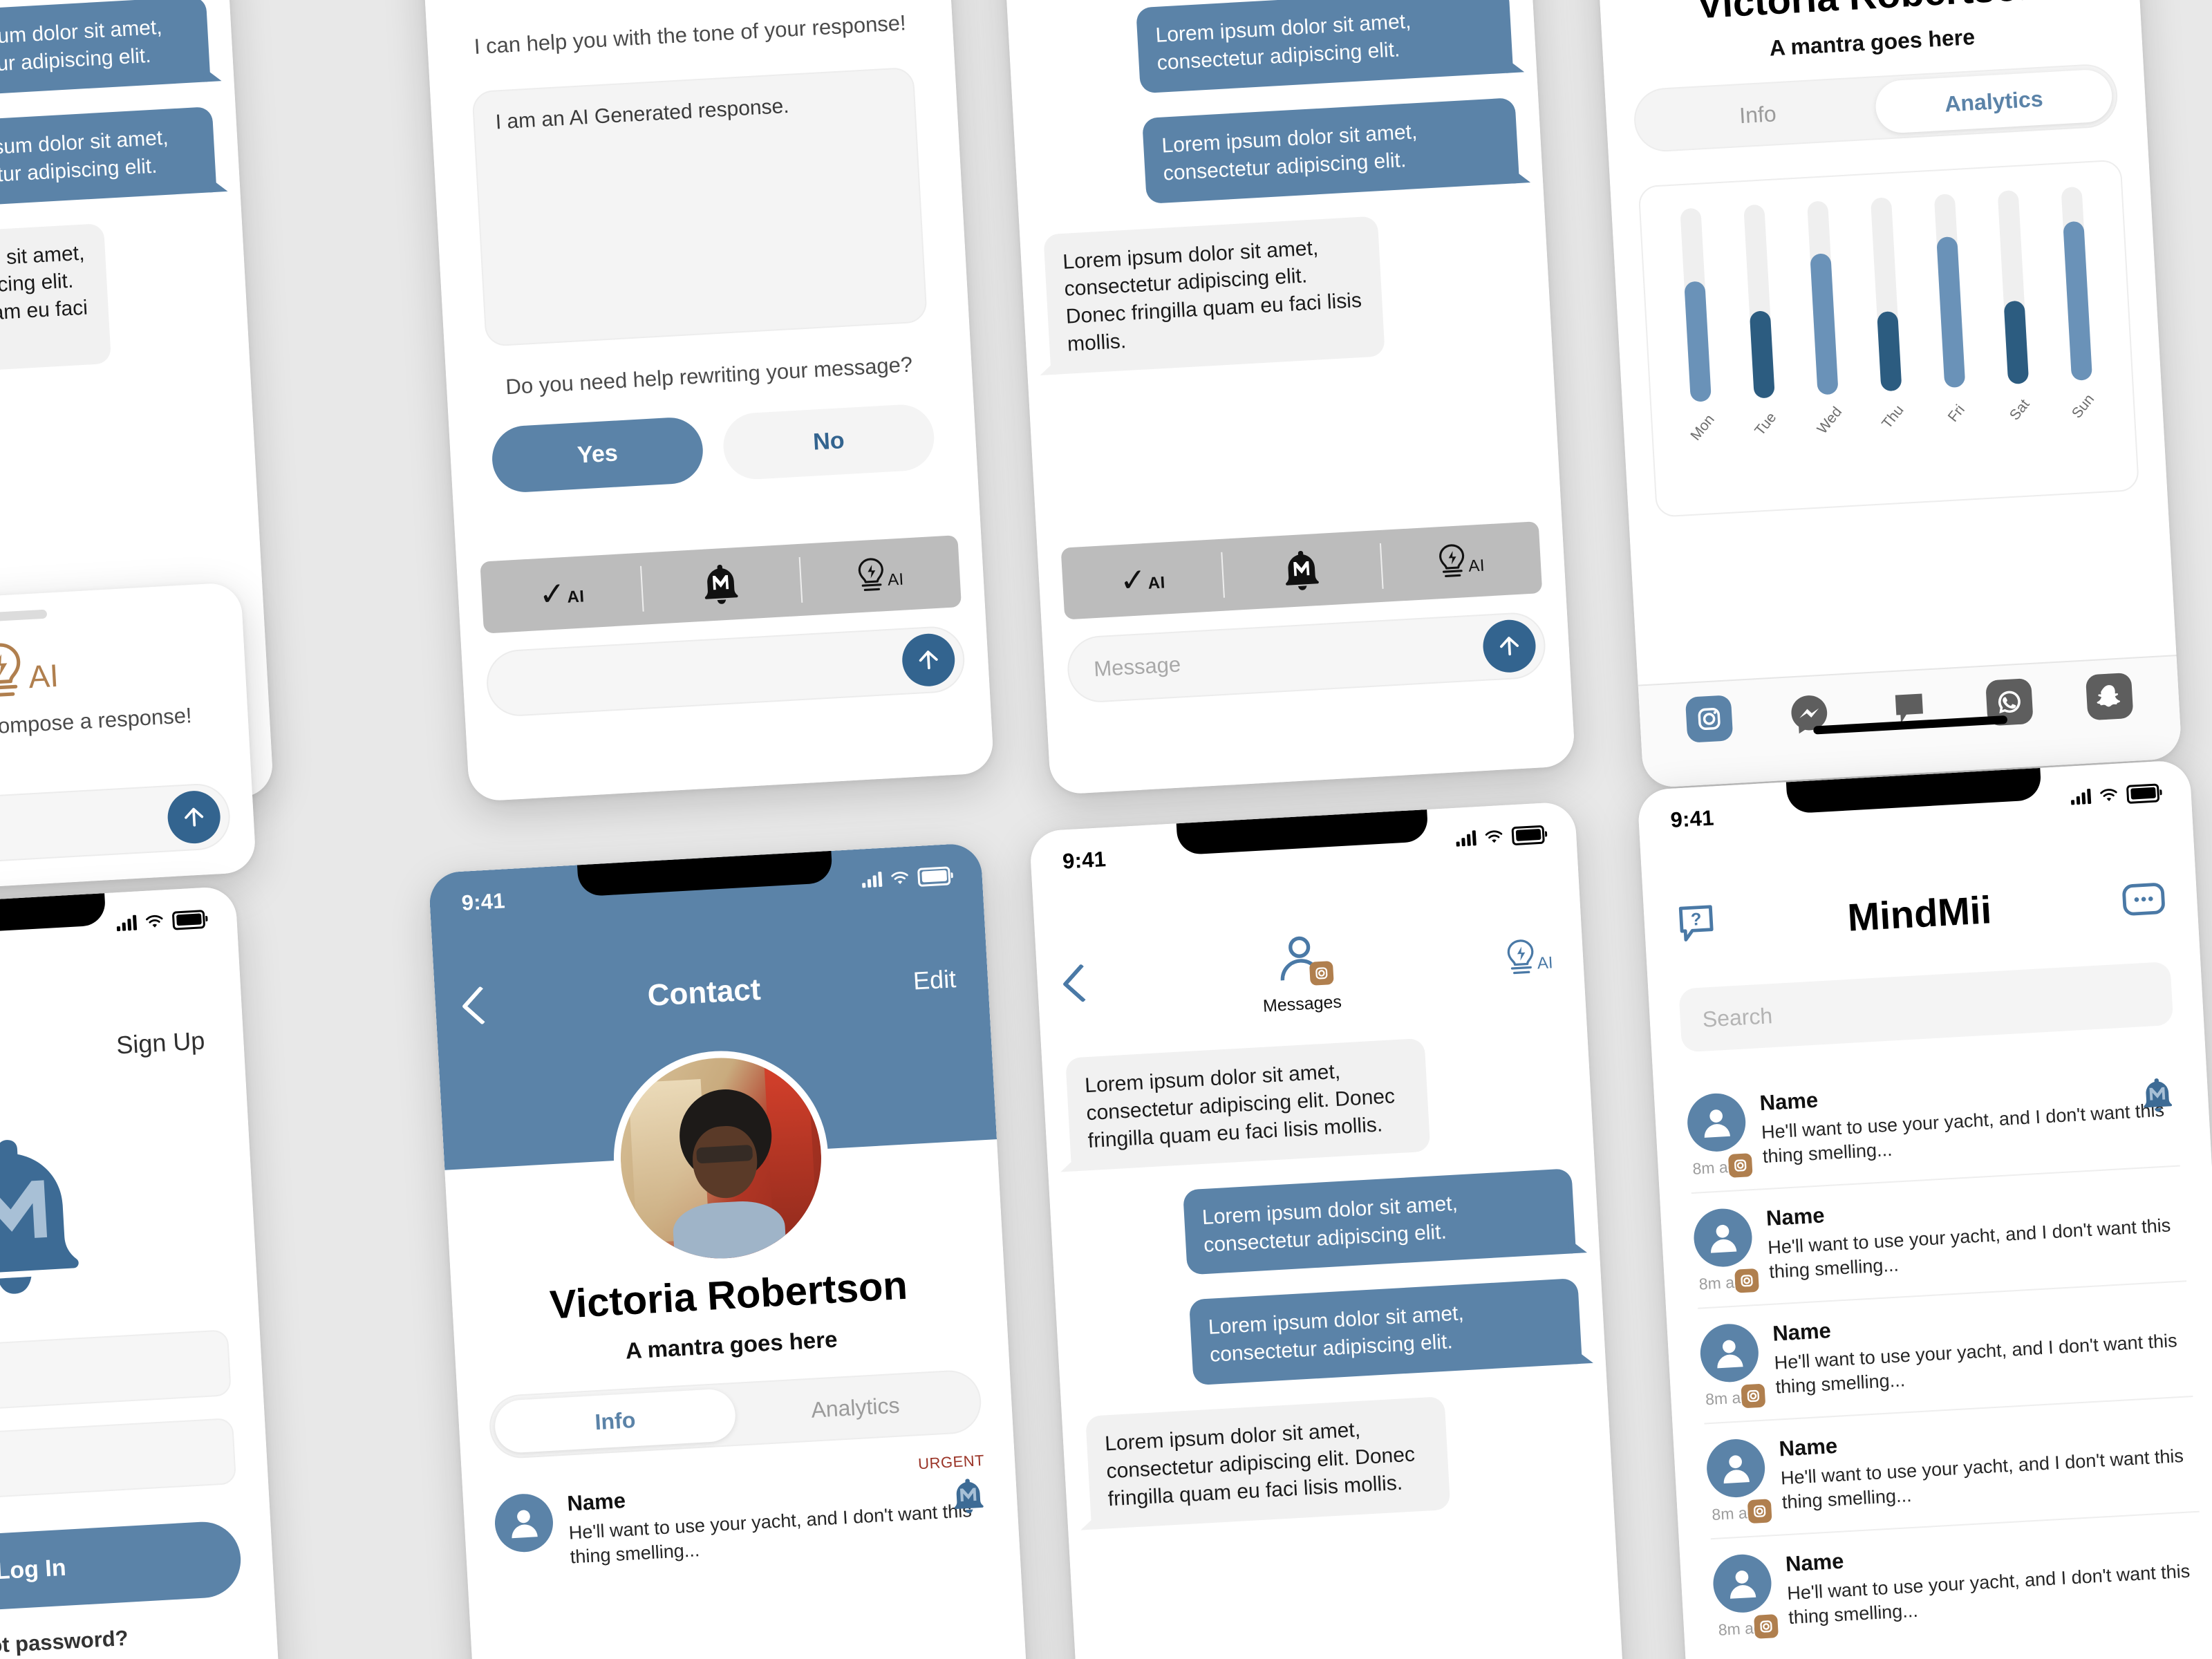 The height and width of the screenshot is (1659, 2212). I want to click on contact-tabs: Info Analytics, so click(735, 1414).